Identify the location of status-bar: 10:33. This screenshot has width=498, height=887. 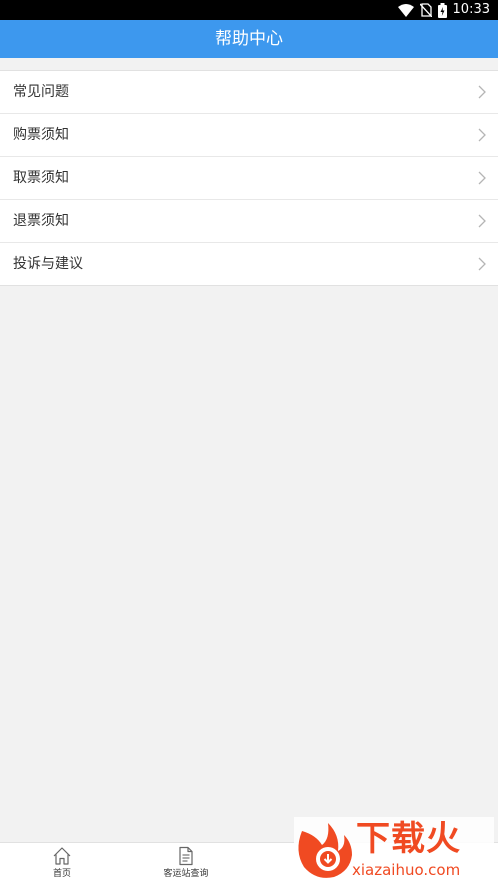
(249, 10).